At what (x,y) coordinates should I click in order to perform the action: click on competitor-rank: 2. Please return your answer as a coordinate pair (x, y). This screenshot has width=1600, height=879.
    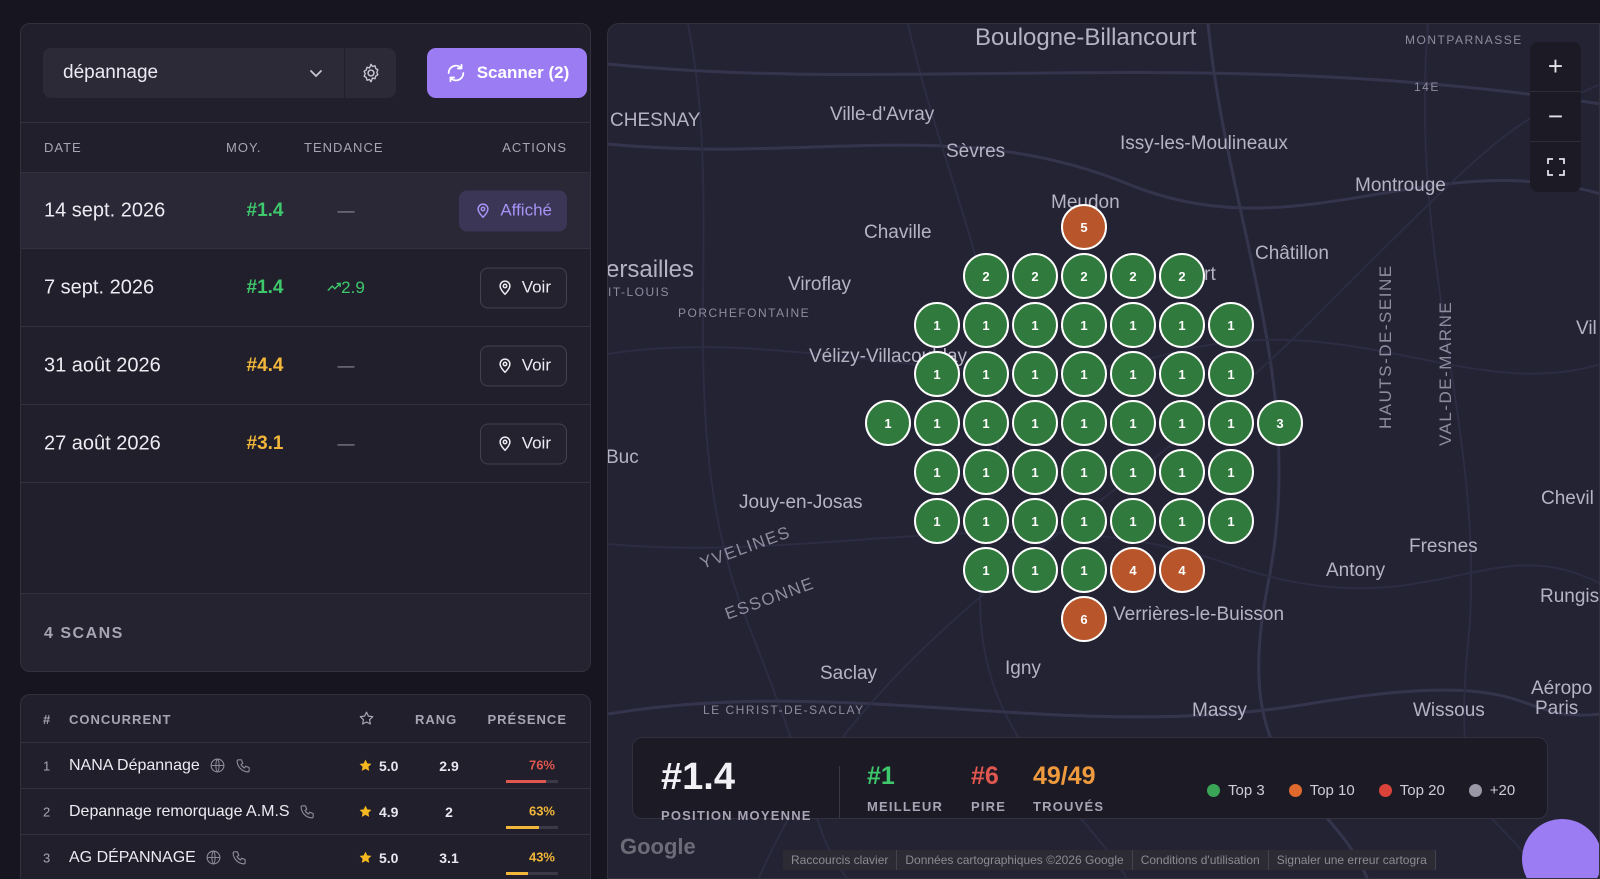
    Looking at the image, I should click on (449, 811).